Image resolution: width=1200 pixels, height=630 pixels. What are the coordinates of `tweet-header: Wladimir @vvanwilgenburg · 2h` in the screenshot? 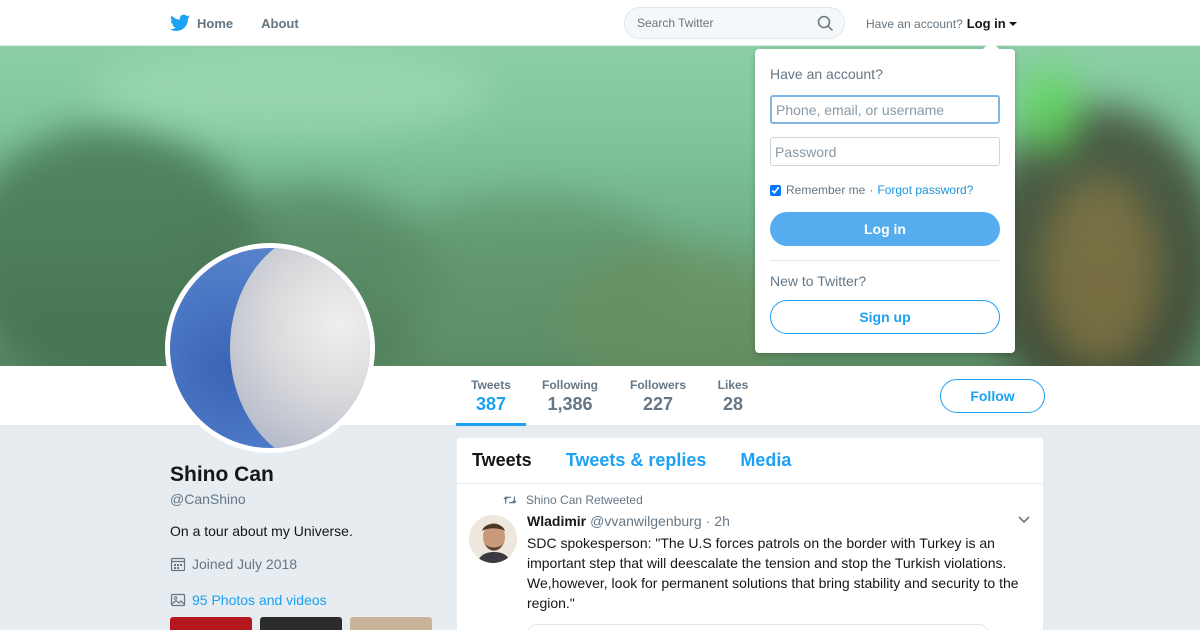 It's located at (777, 521).